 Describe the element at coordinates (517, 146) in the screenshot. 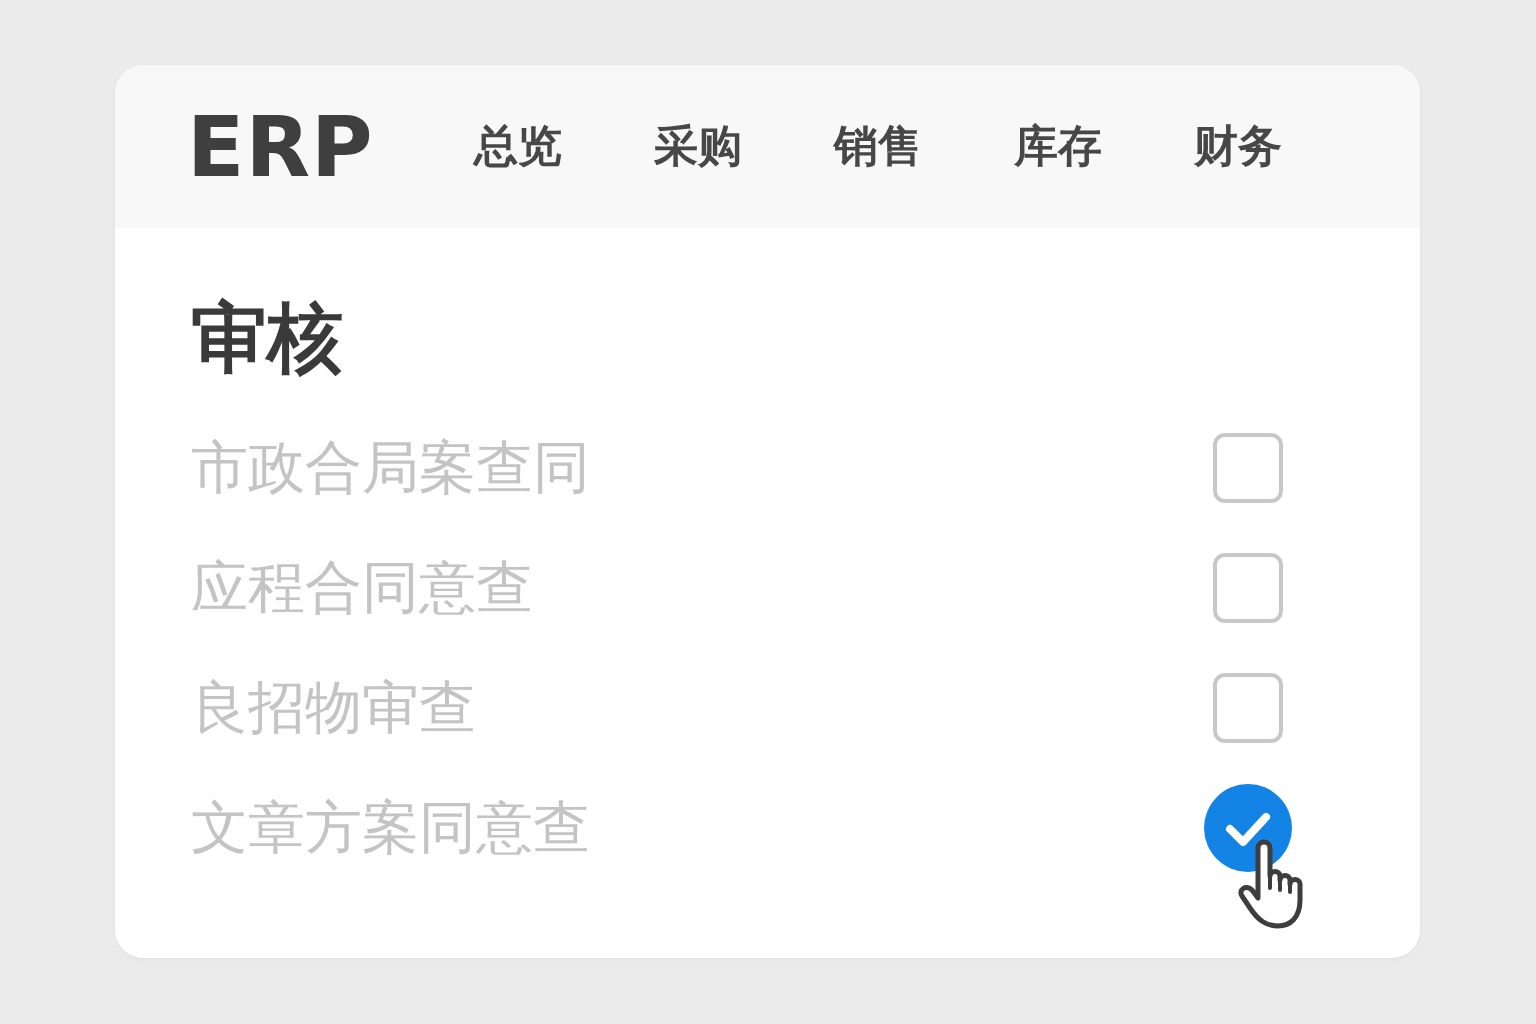

I see `nav-link: 总览` at that location.